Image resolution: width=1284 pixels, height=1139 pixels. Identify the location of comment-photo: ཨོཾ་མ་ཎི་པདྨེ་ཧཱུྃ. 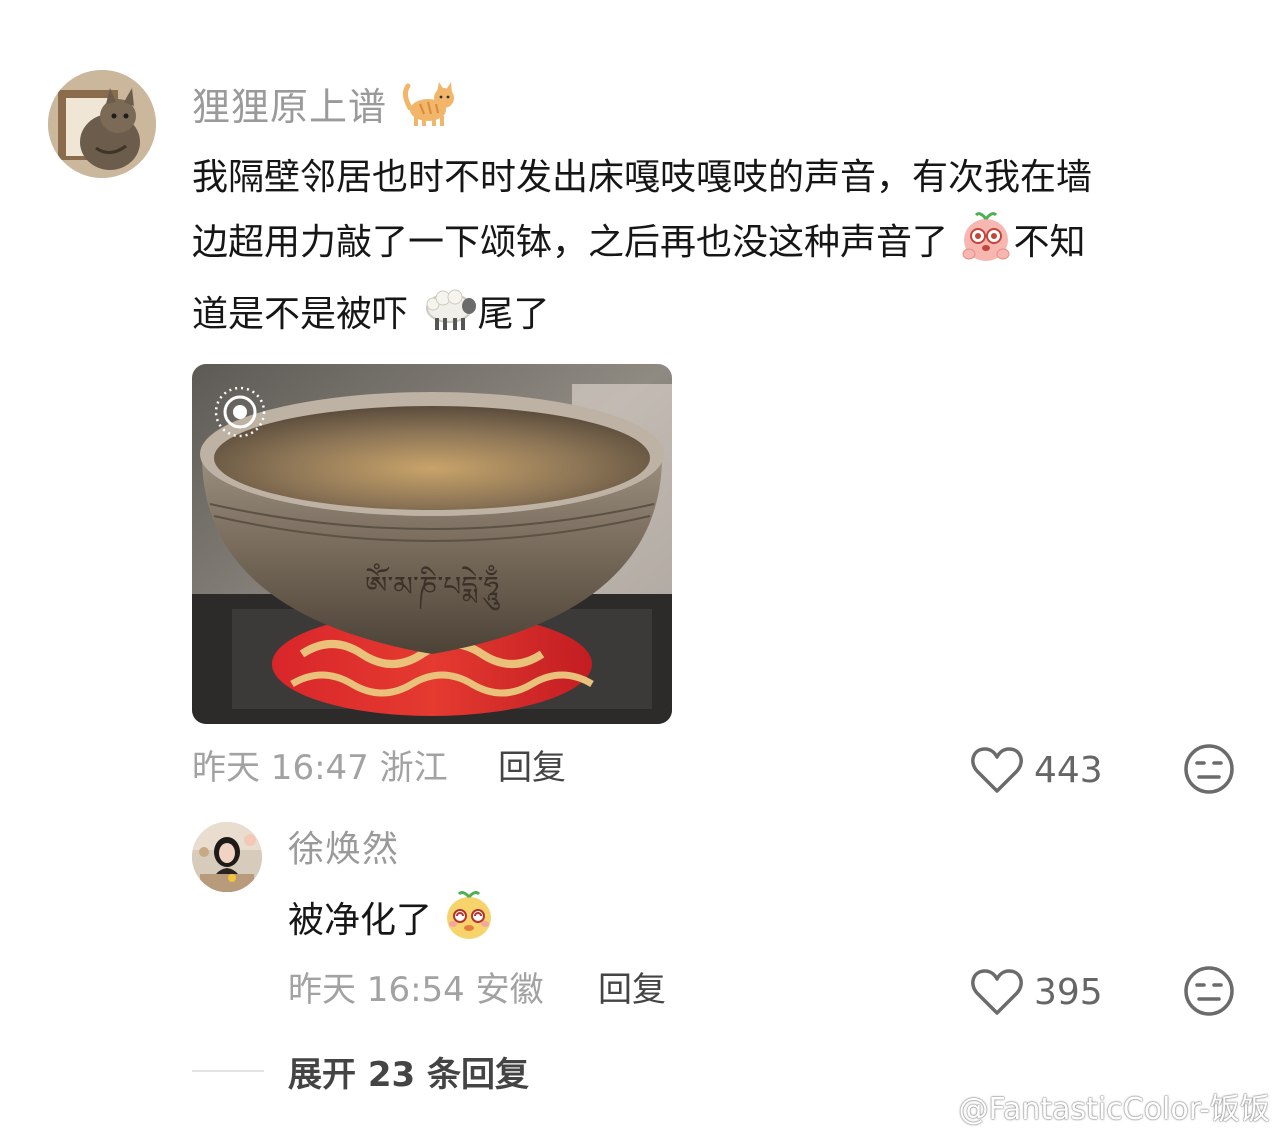
(432, 544).